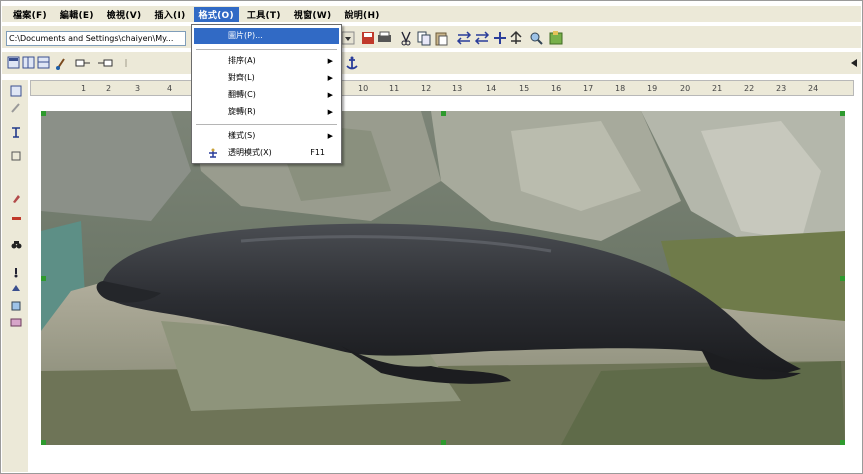 The image size is (863, 474). I want to click on menu-item-style: 樣式(S) ▶, so click(266, 136).